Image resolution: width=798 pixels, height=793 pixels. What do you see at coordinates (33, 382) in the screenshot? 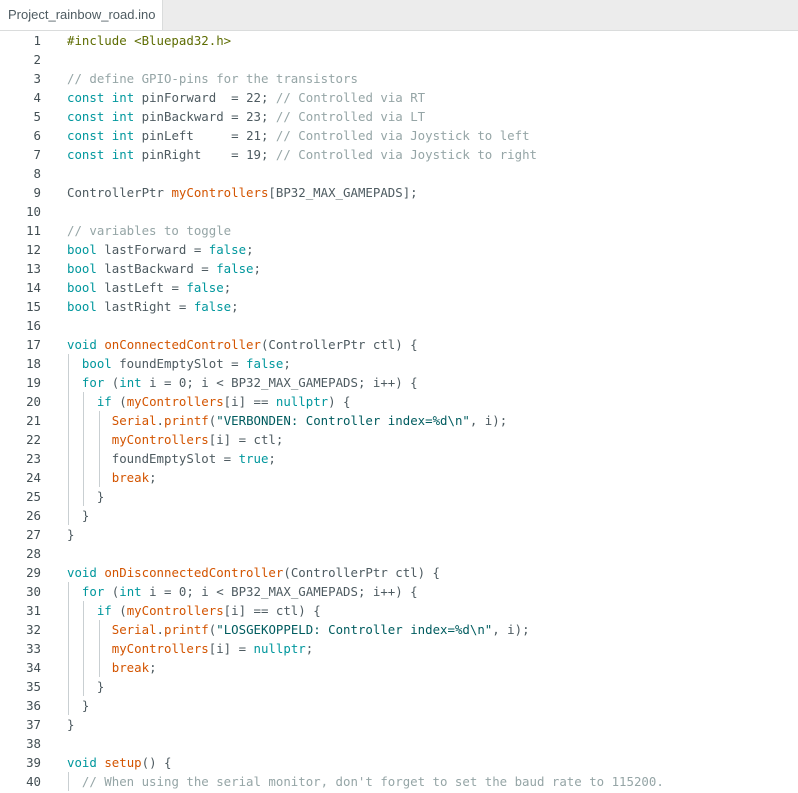
I see `line-number: 19` at bounding box center [33, 382].